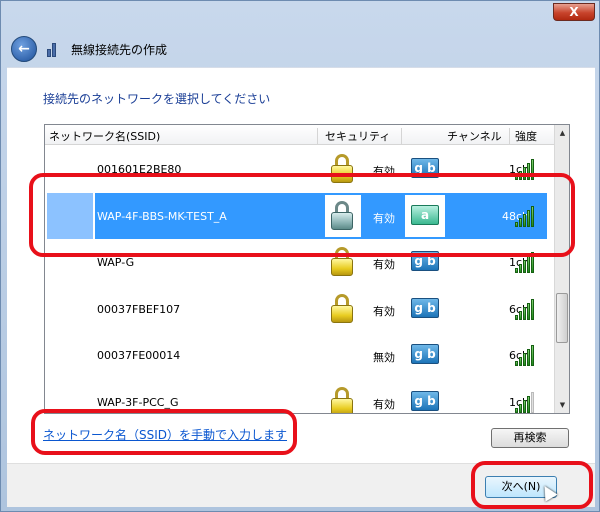 Image resolution: width=600 pixels, height=512 pixels. What do you see at coordinates (562, 318) in the screenshot?
I see `scroll-thumb` at bounding box center [562, 318].